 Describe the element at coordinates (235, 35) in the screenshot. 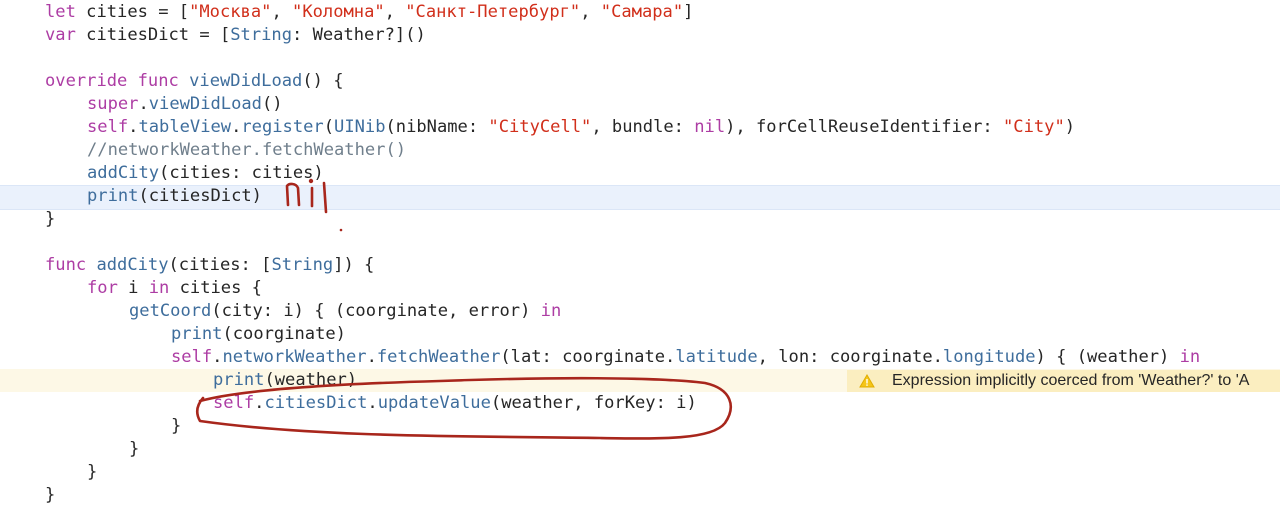

I see `code-line: var citiesDict = [String: Weather?]()` at that location.